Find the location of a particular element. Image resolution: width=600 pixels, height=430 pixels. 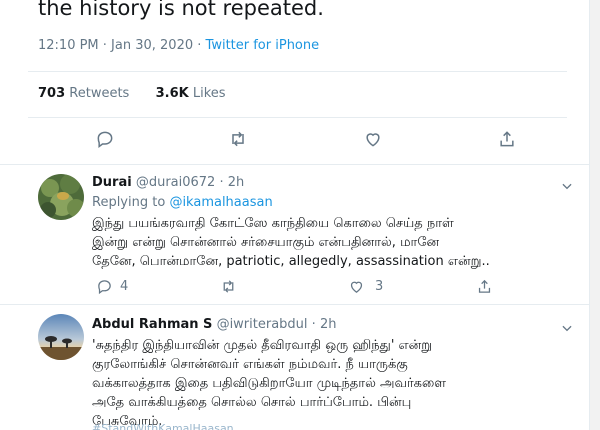

display-name: Abdul Rahman S is located at coordinates (152, 324).